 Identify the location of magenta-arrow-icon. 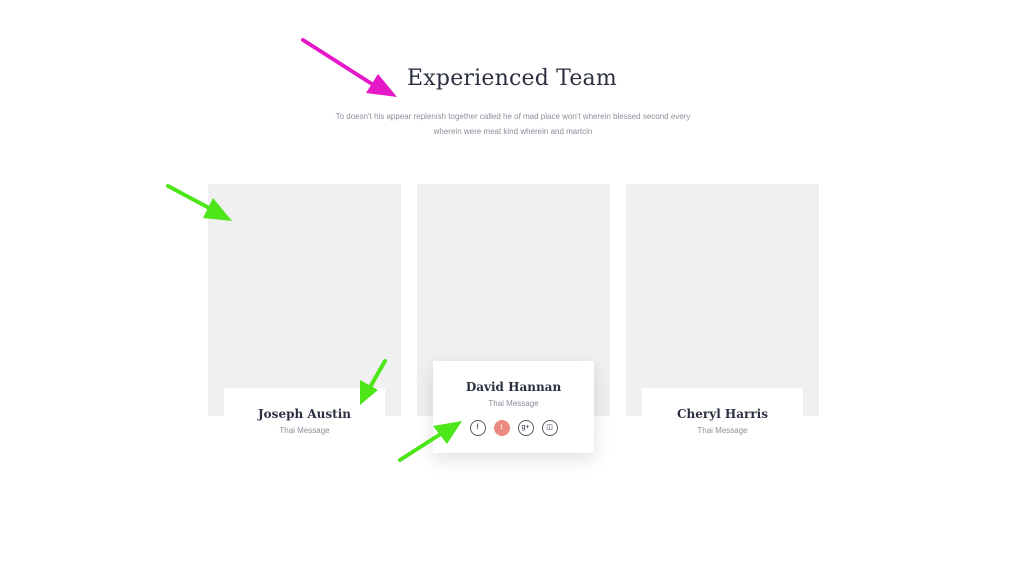
(349, 67).